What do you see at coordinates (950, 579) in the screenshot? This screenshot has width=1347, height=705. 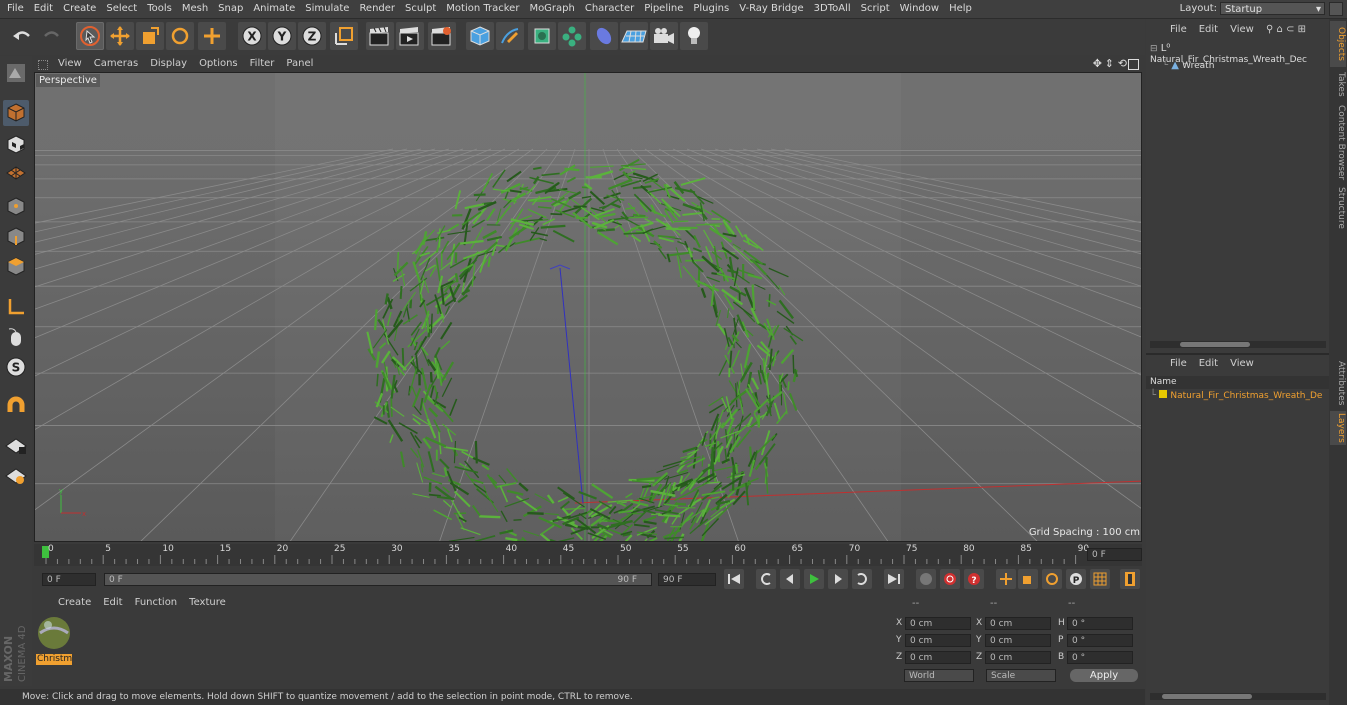 I see `autokey-button` at bounding box center [950, 579].